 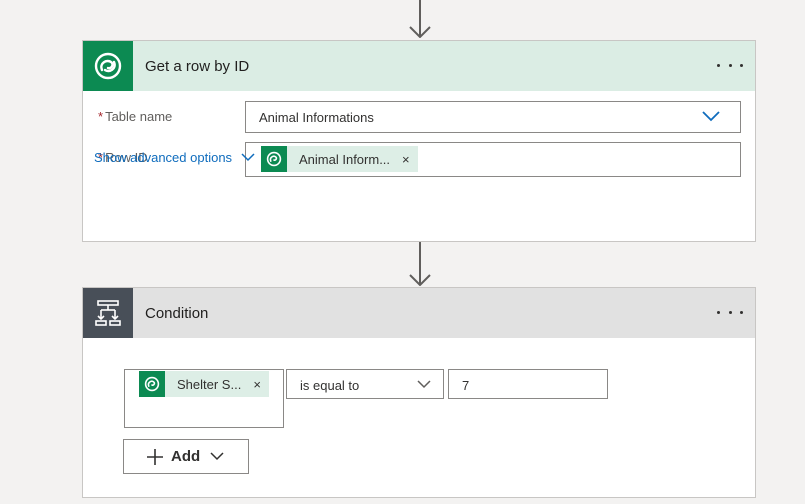 I want to click on condition-operator-dropdown: is equal to, so click(x=365, y=384).